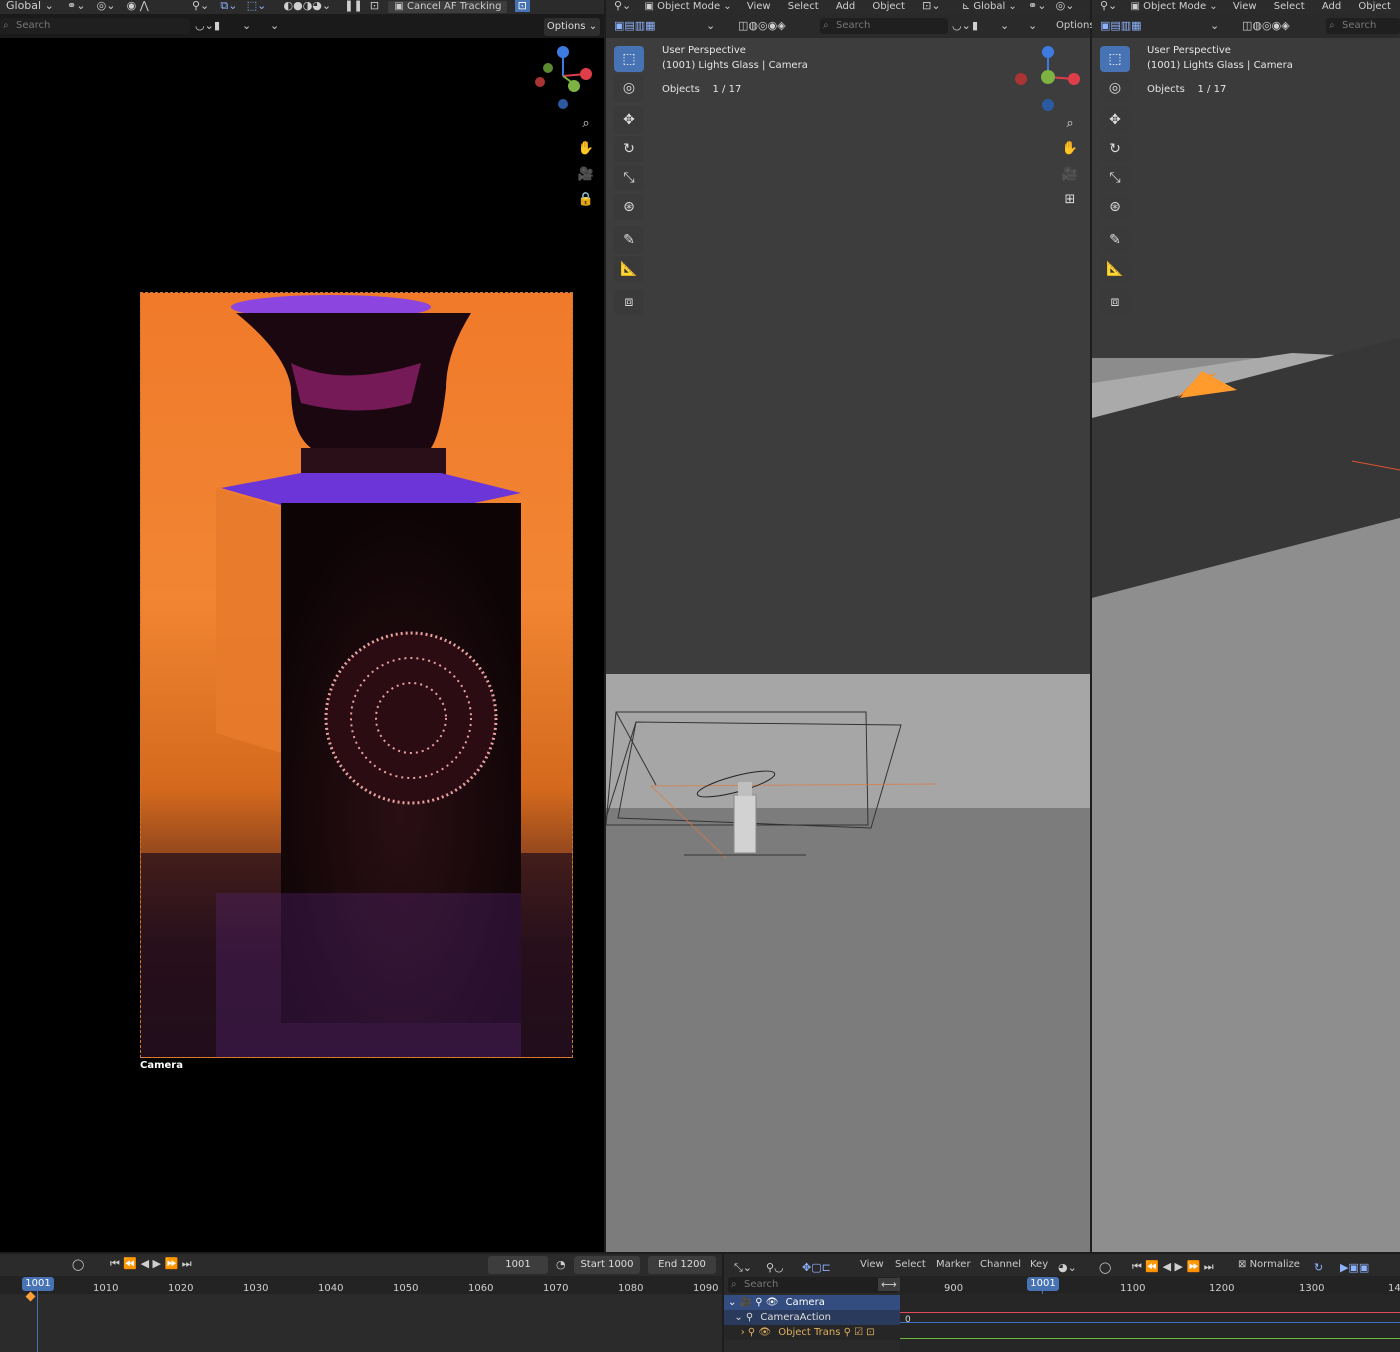 Image resolution: width=1400 pixels, height=1352 pixels. What do you see at coordinates (38, 1284) in the screenshot?
I see `playhead-badge: 1001` at bounding box center [38, 1284].